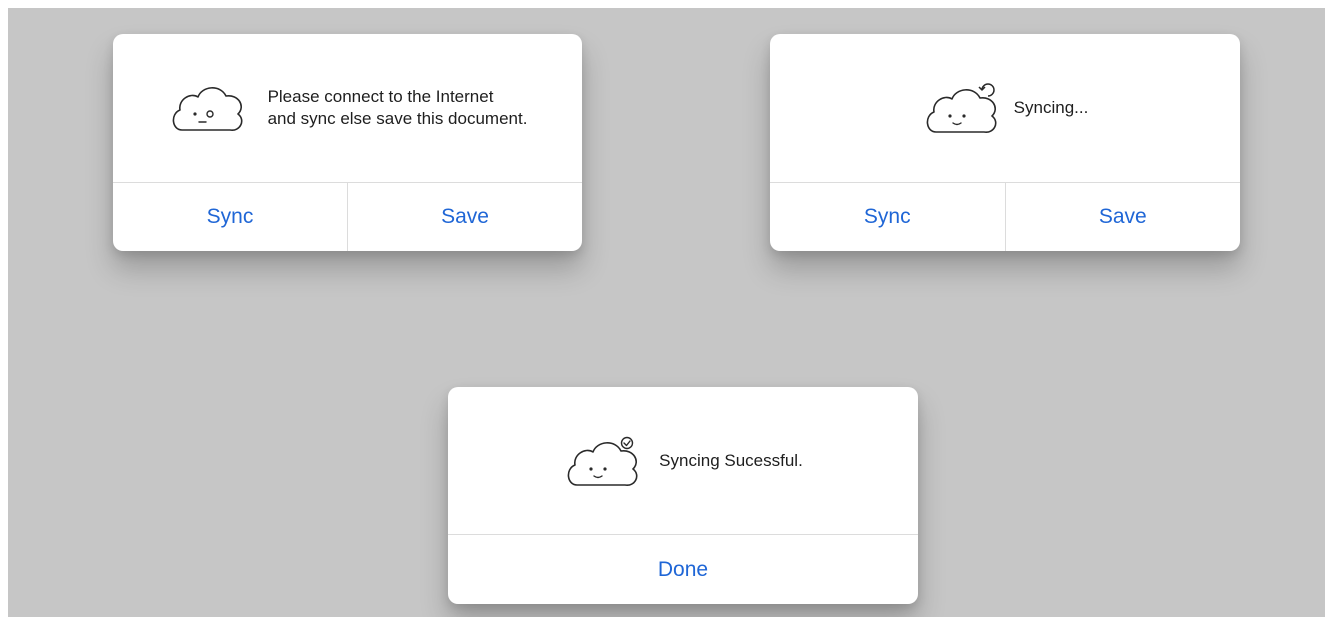 This screenshot has height=617, width=1333. I want to click on offline-alert-footer: Sync Save, so click(347, 216).